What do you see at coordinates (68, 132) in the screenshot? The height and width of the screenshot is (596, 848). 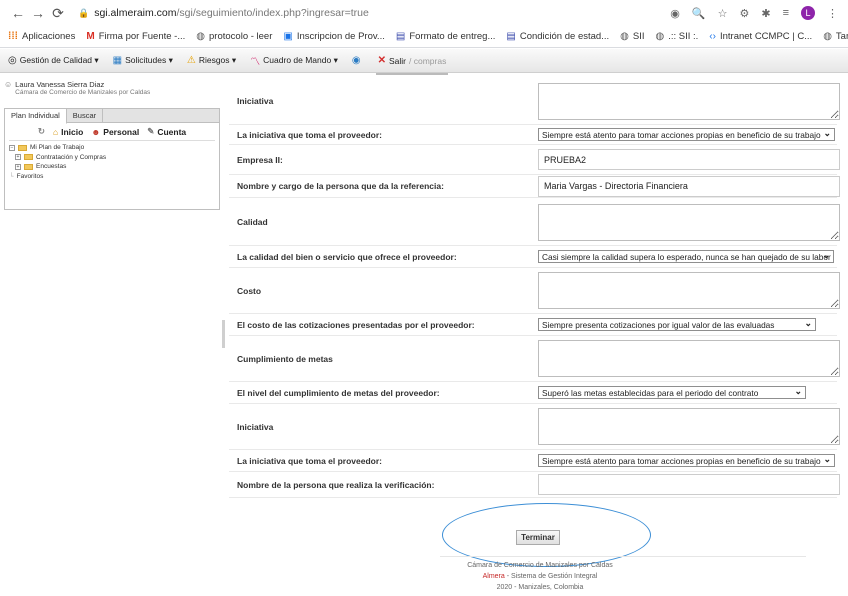 I see `link-inicio: ⌂ Inicio` at bounding box center [68, 132].